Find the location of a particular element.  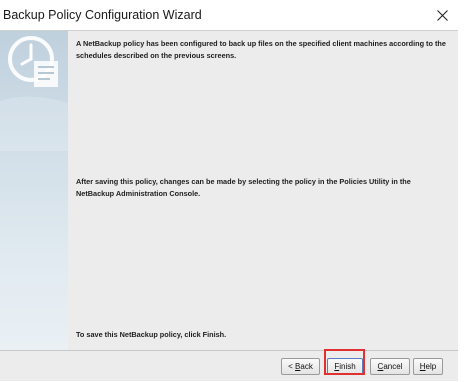

help-button-label: Help is located at coordinates (428, 366).